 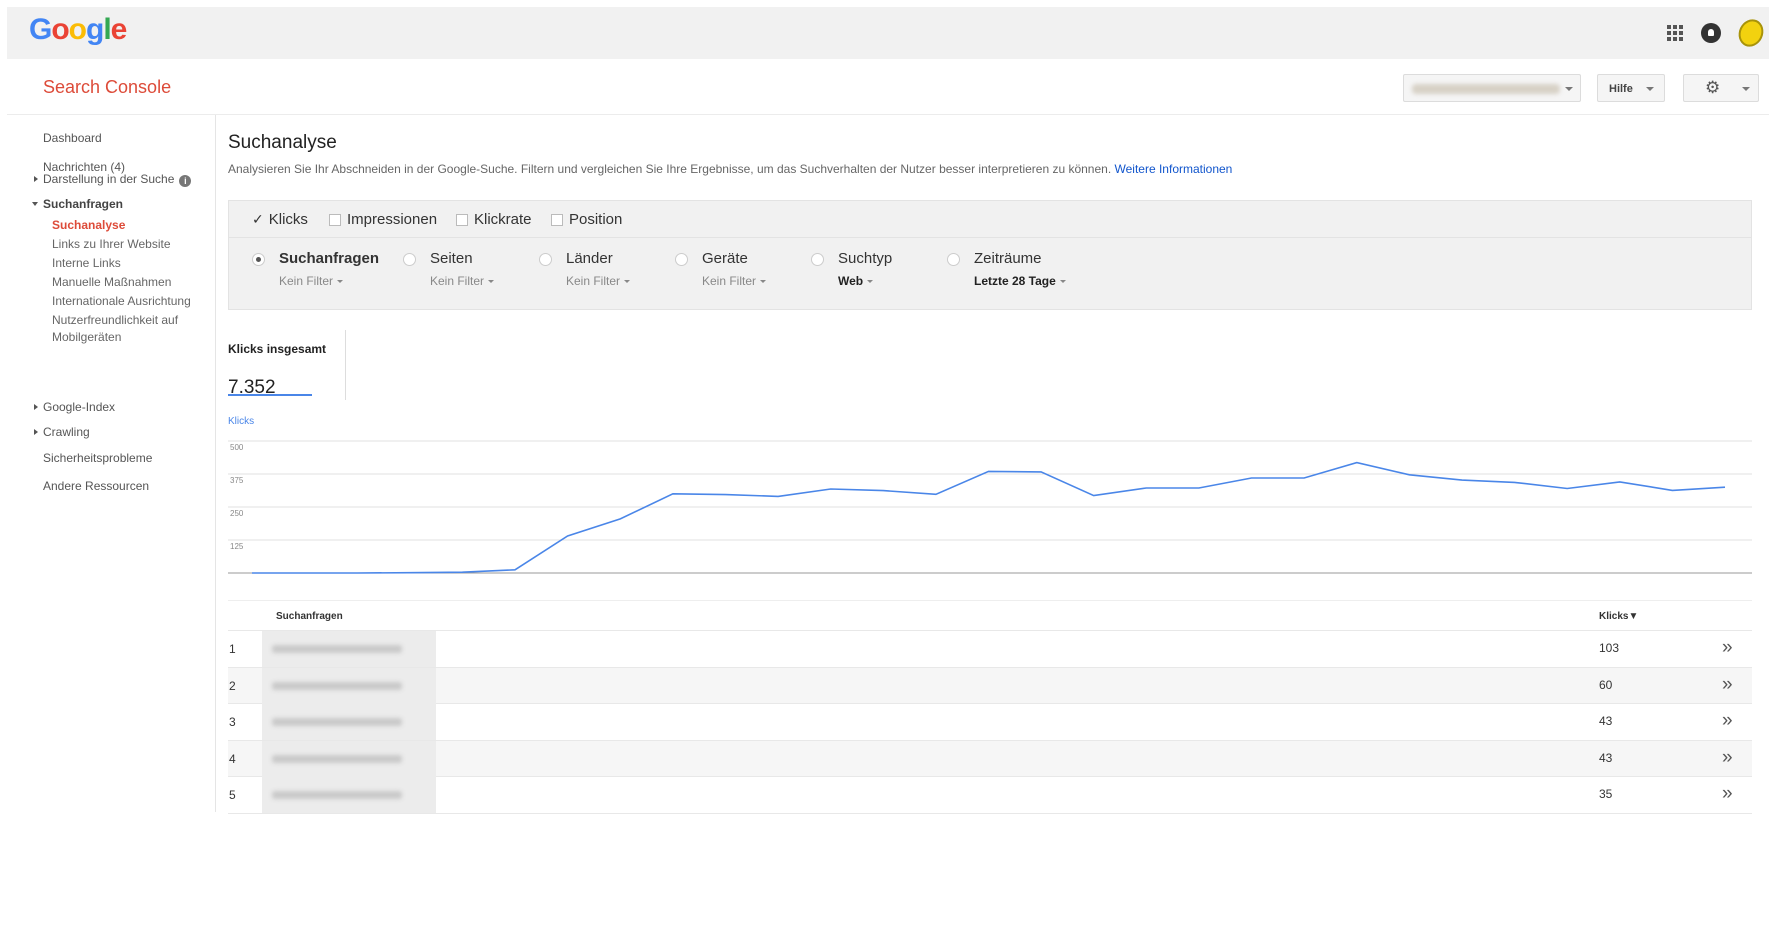 What do you see at coordinates (593, 281) in the screenshot?
I see `filter-label: Kein Filter` at bounding box center [593, 281].